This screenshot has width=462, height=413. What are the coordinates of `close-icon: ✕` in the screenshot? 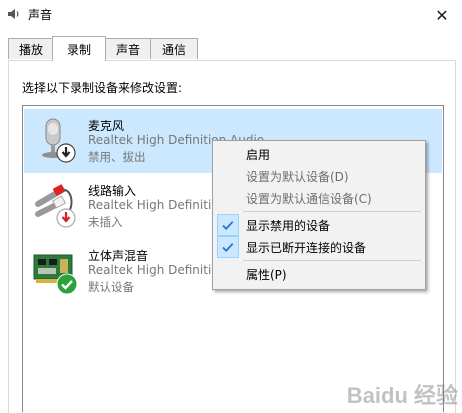 It's located at (442, 15).